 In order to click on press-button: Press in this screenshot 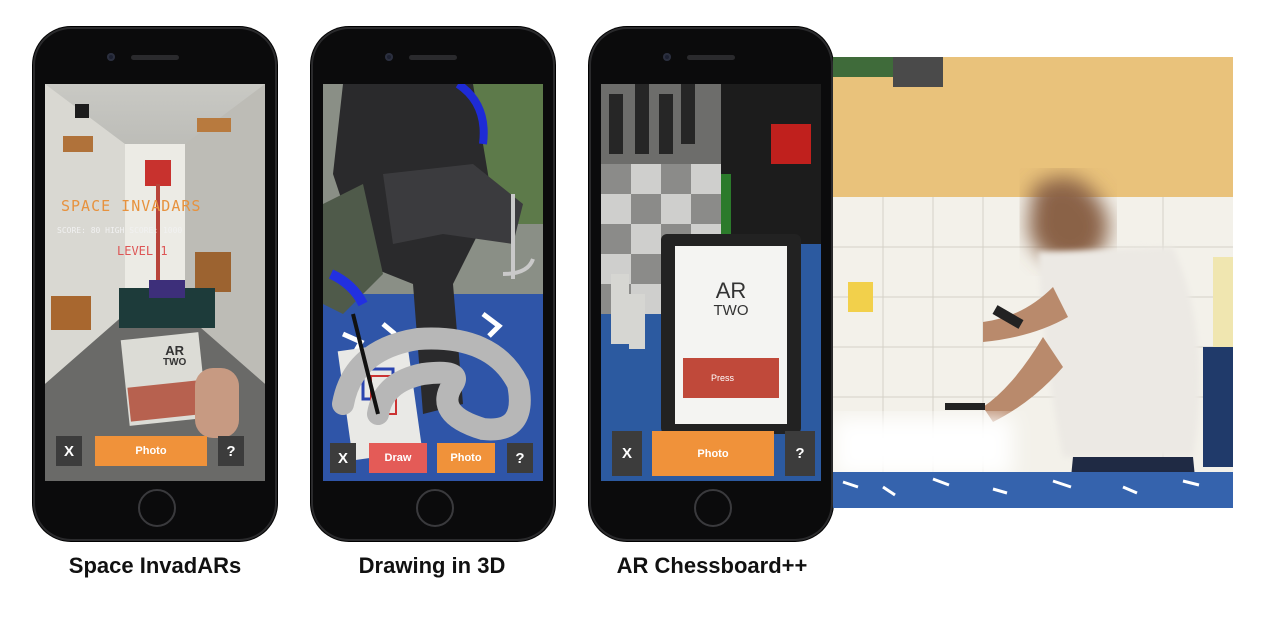, I will do `click(731, 378)`.